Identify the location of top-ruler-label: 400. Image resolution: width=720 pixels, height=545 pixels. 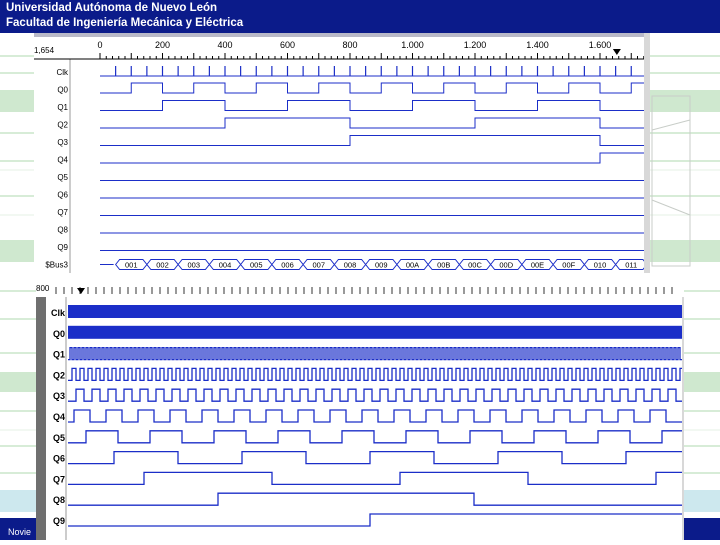
(224, 45).